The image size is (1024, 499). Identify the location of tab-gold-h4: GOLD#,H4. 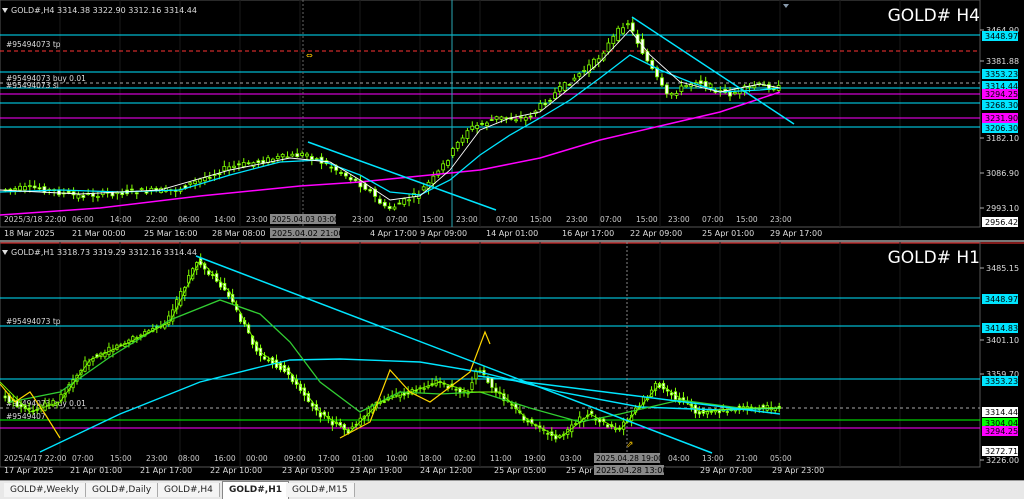
(189, 490).